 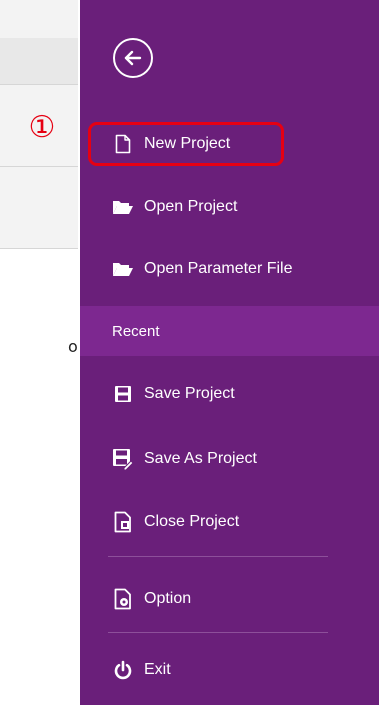 What do you see at coordinates (39, 61) in the screenshot?
I see `background-row` at bounding box center [39, 61].